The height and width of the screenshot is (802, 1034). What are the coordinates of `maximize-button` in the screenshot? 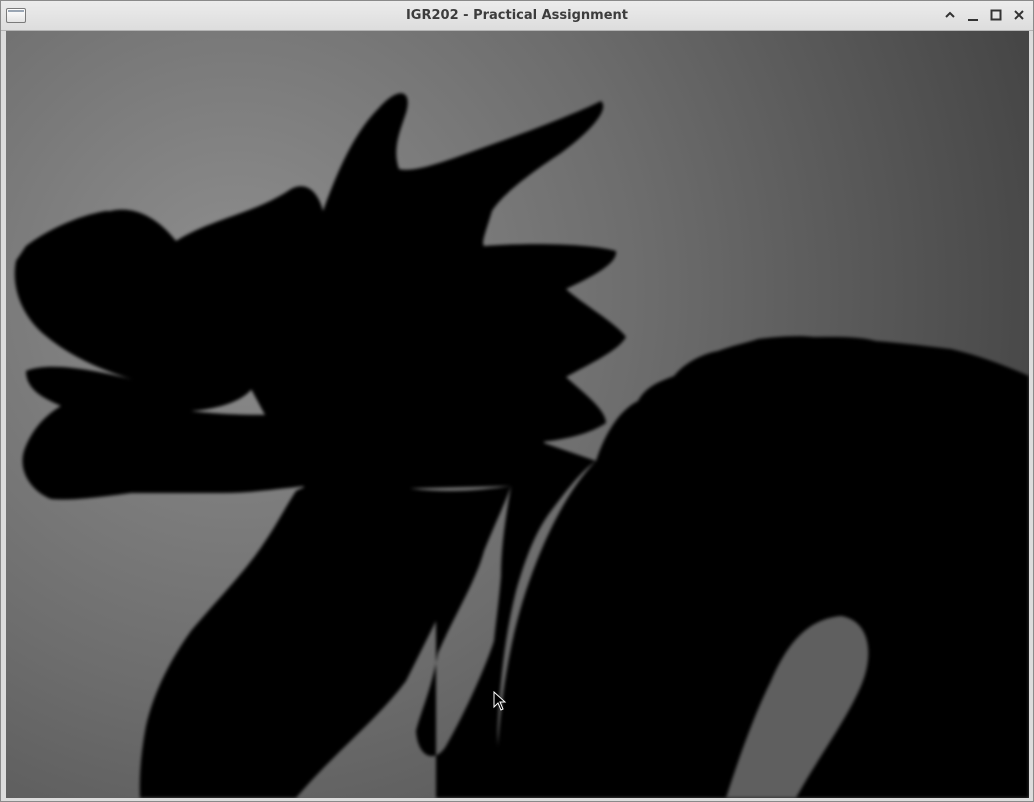 It's located at (996, 15).